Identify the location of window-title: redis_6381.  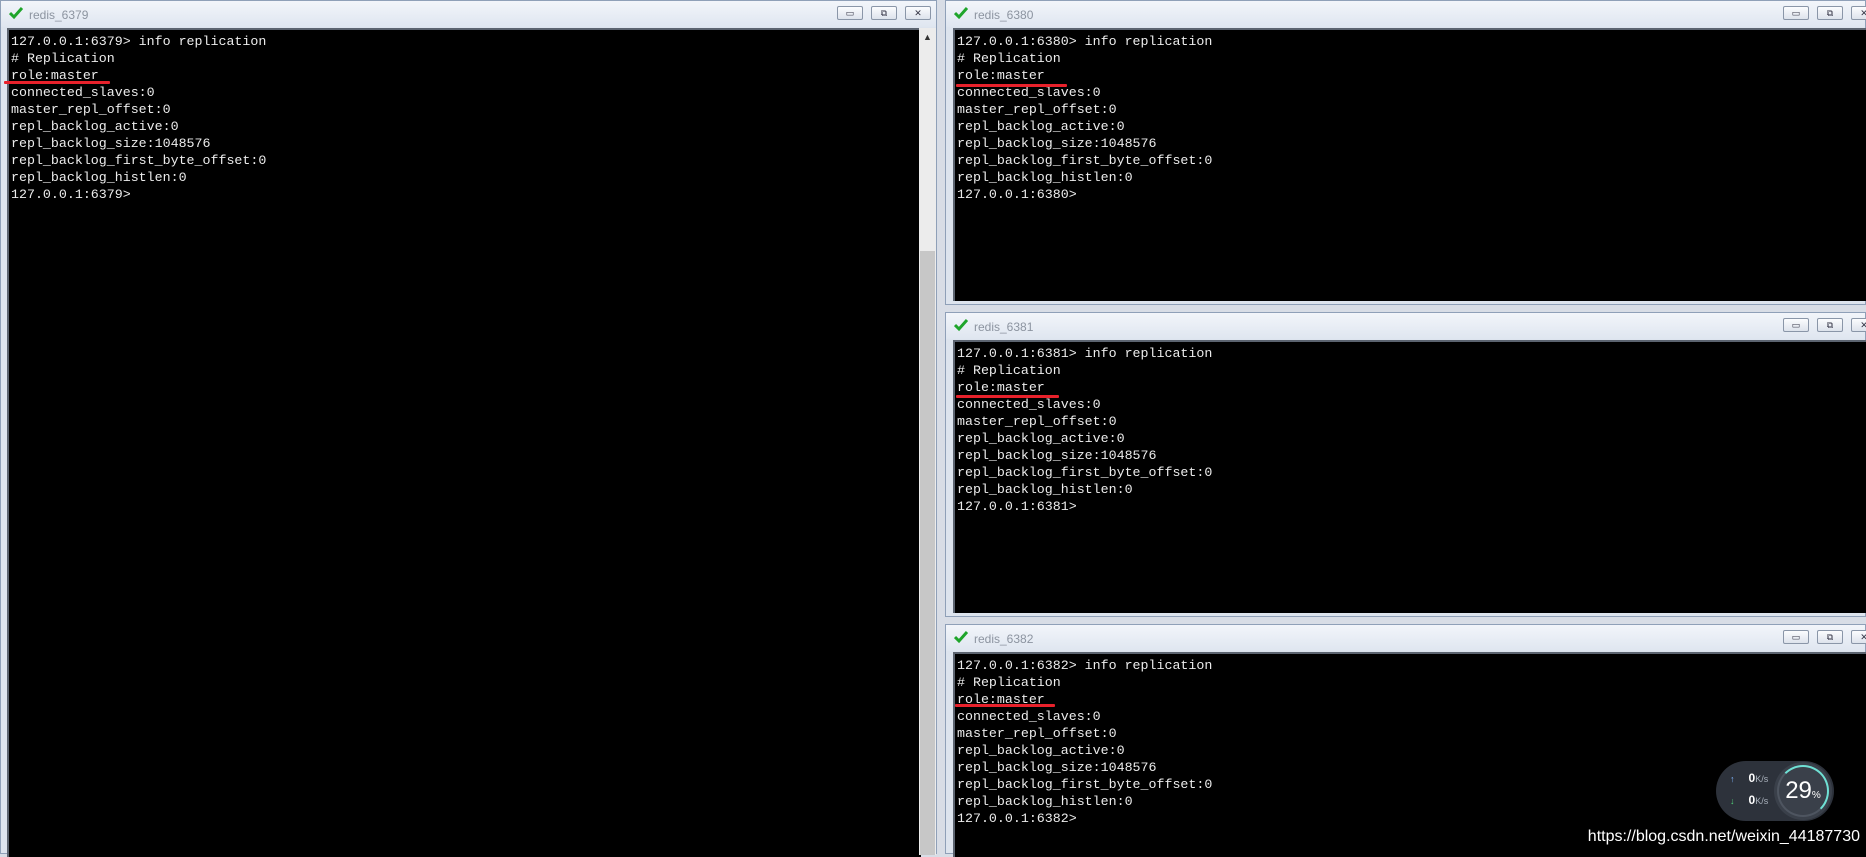
(1004, 327).